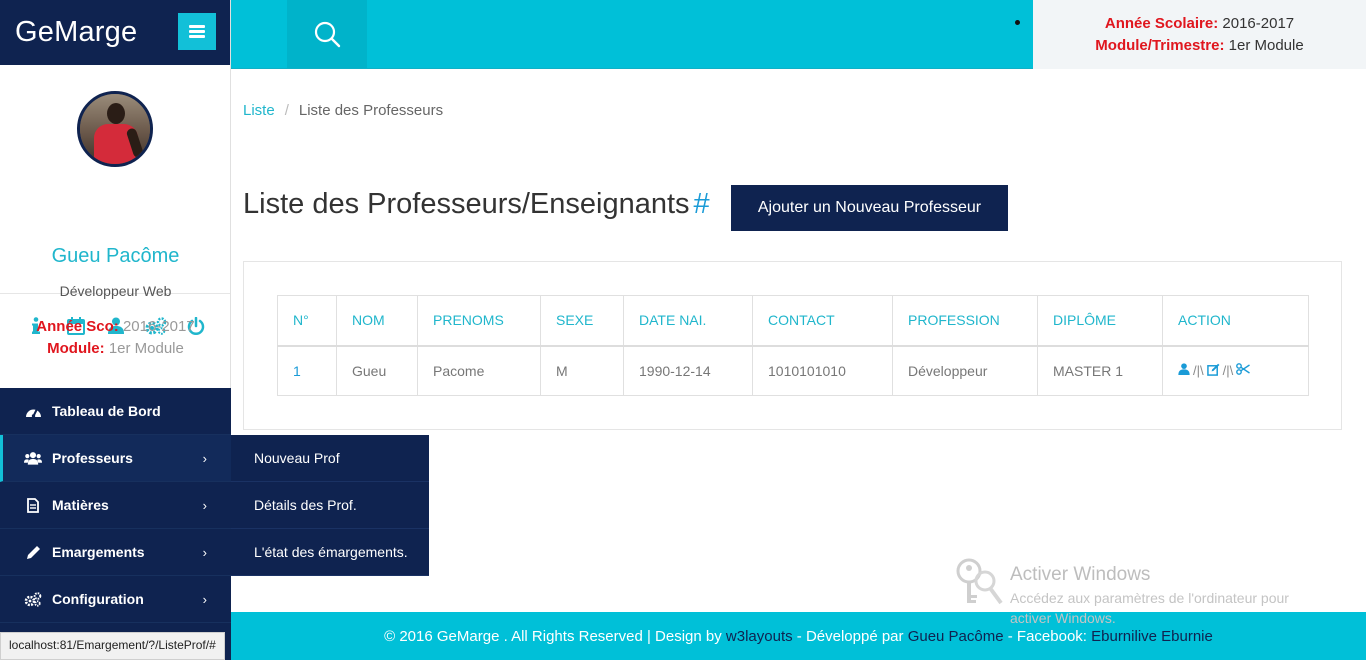 Image resolution: width=1366 pixels, height=660 pixels. Describe the element at coordinates (33, 552) in the screenshot. I see `pencil-icon` at that location.